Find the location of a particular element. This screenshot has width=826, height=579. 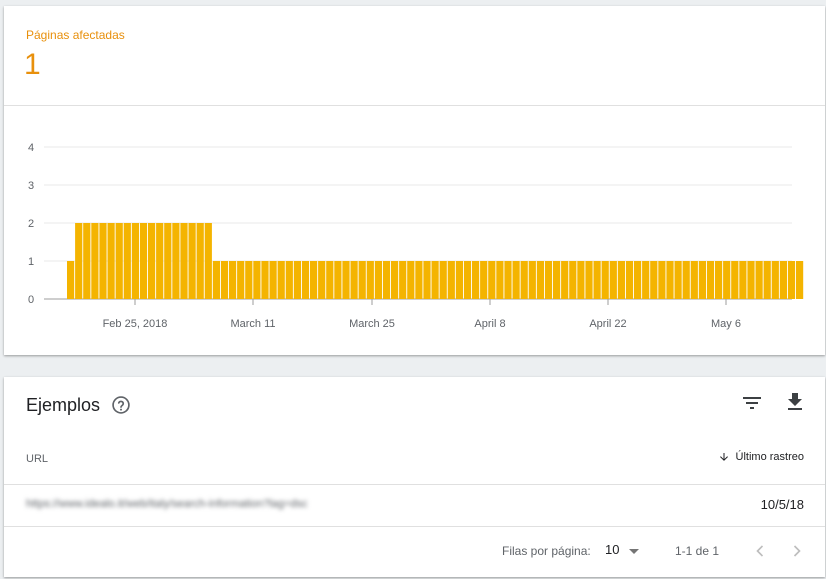

rows-per-page-select: 10 is located at coordinates (622, 549).